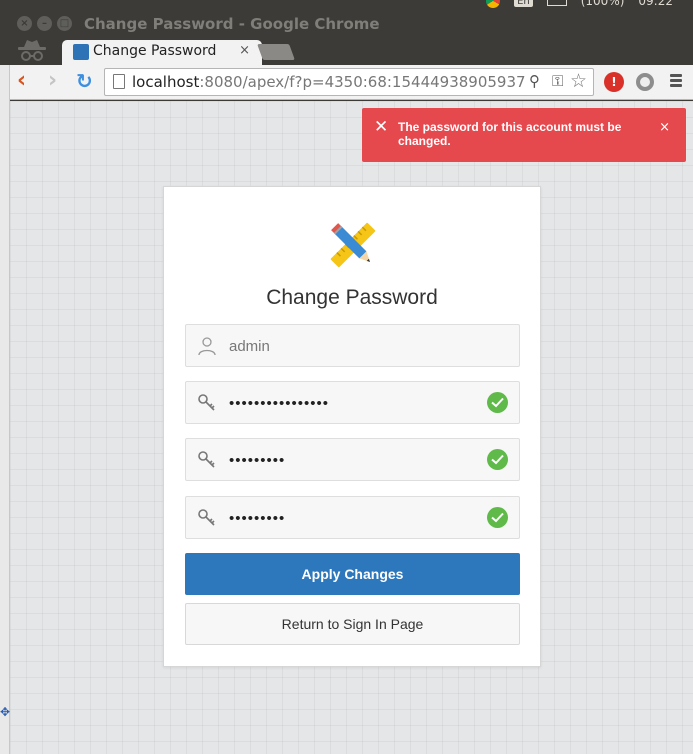  Describe the element at coordinates (28, 81) in the screenshot. I see `back-arrow-icon: ‹` at that location.